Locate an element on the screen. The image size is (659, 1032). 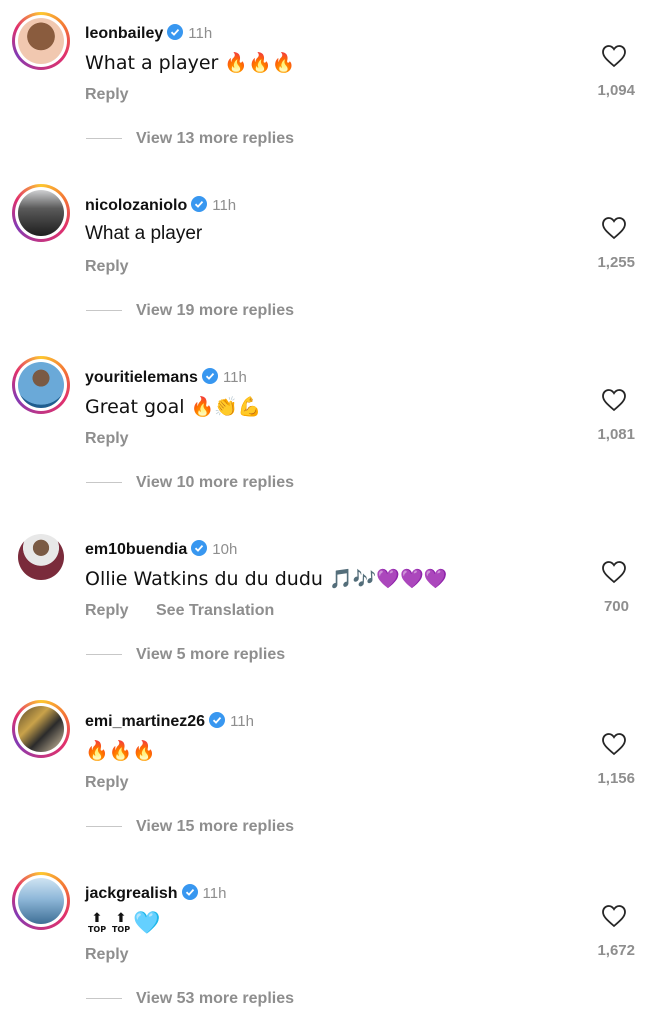
comment-text: Great goal 🔥👏💪 is located at coordinates (173, 407).